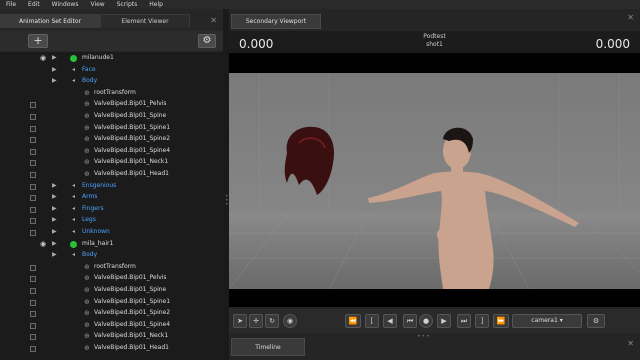  What do you see at coordinates (111, 245) in the screenshot?
I see `tree-row: ◉ ▶ mila_hair1` at bounding box center [111, 245].